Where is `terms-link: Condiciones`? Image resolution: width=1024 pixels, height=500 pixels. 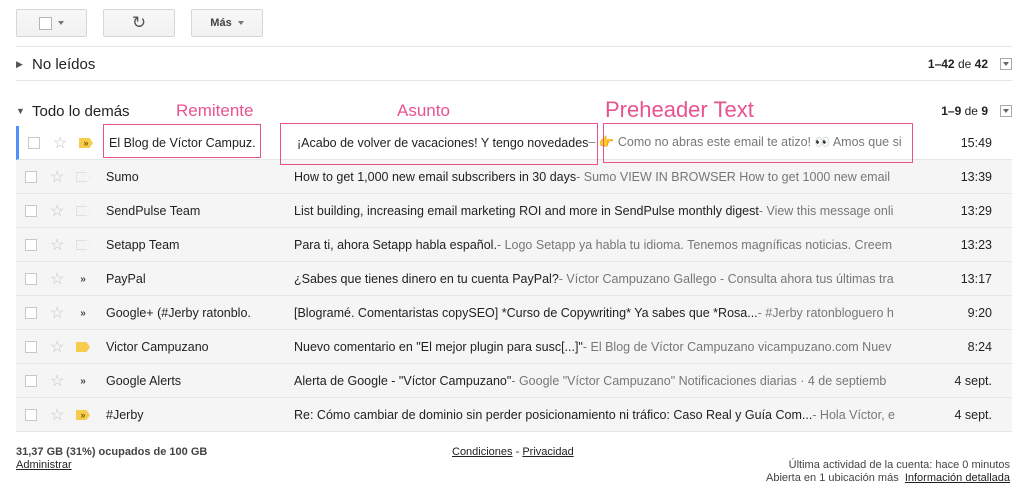
terms-link: Condiciones is located at coordinates (482, 452).